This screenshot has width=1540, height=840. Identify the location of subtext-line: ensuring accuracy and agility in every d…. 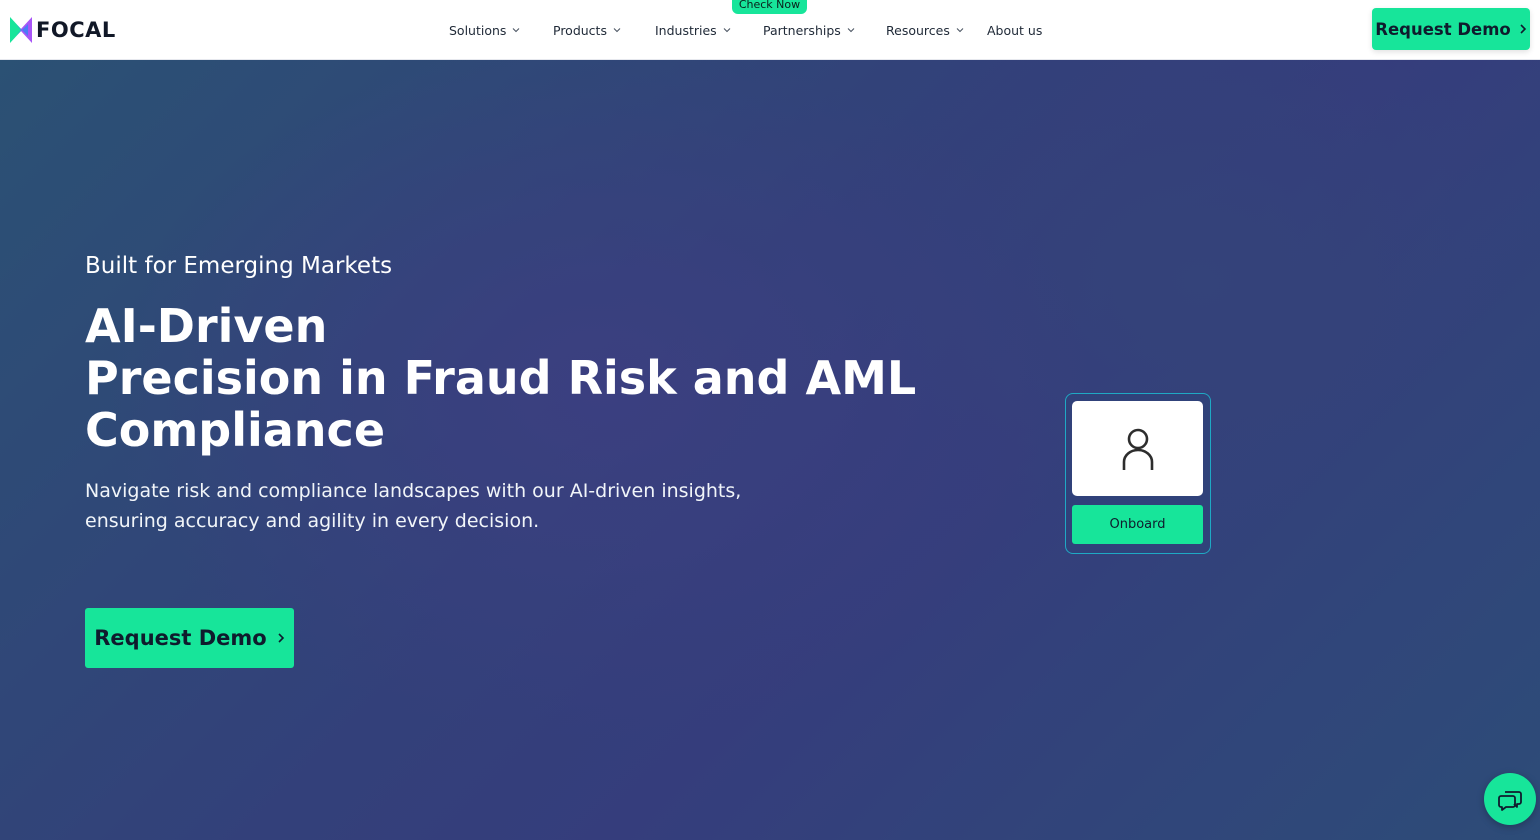
(312, 521).